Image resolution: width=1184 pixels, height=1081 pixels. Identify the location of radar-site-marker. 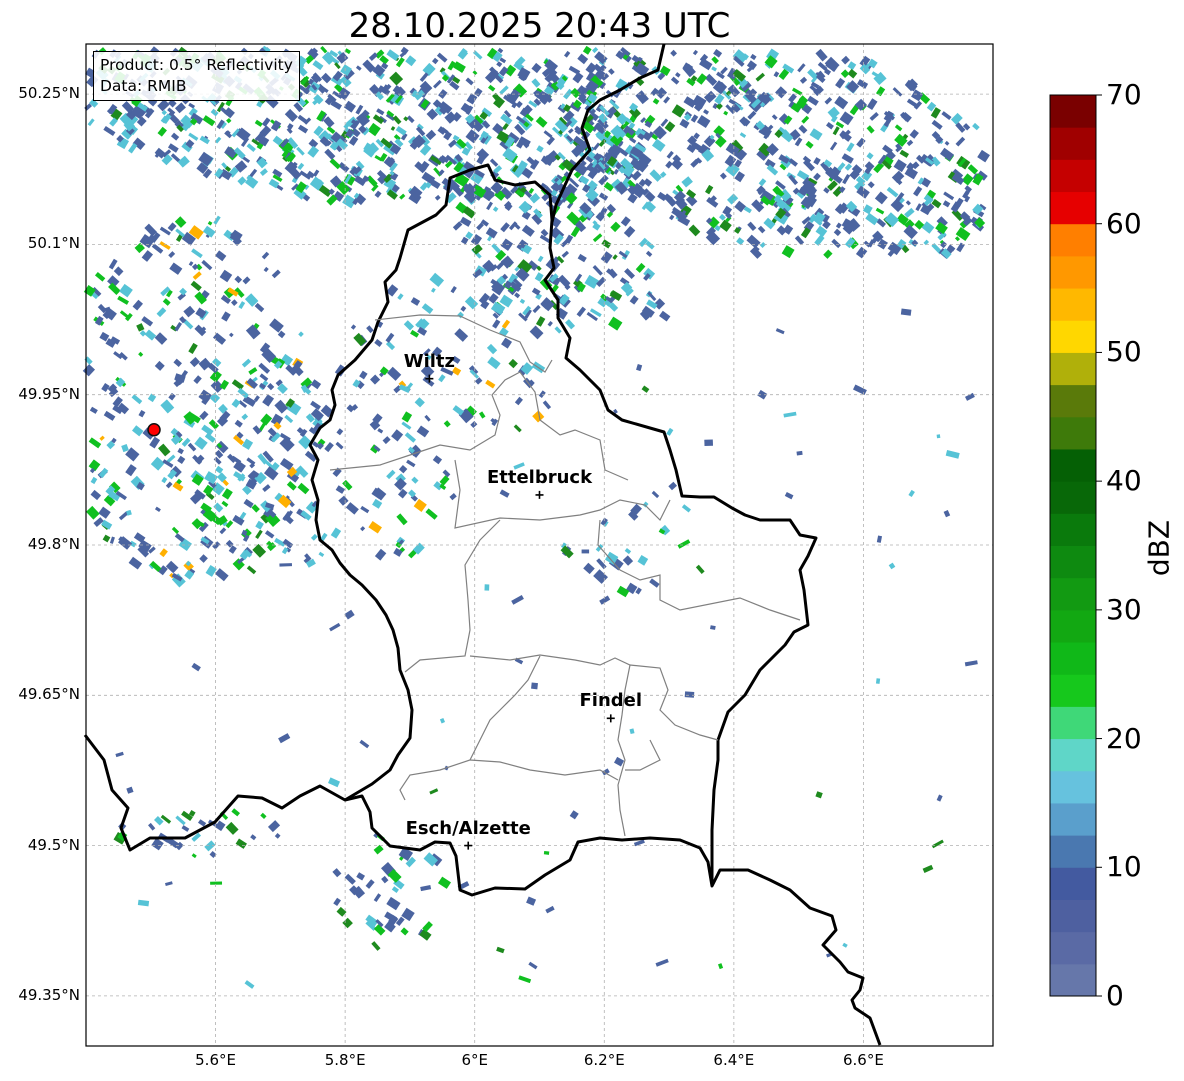
(154, 430).